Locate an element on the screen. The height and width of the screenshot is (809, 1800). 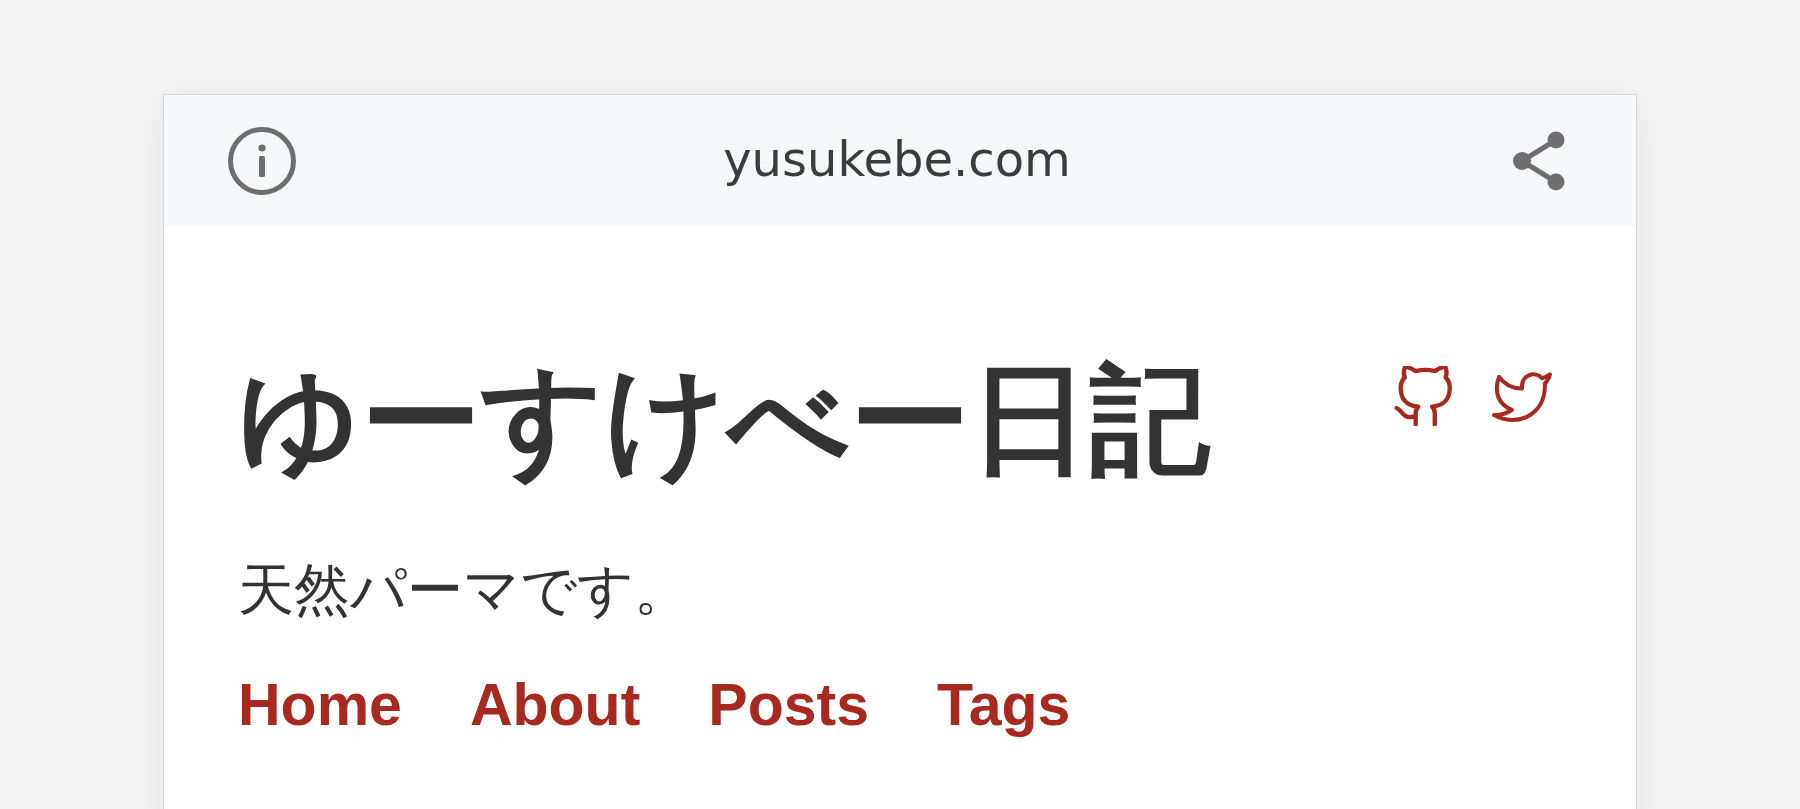
domain-text: yusukebe.com is located at coordinates (897, 158).